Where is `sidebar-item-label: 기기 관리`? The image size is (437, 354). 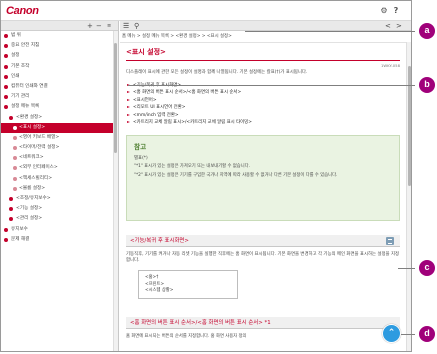 sidebar-item-label: 기기 관리 is located at coordinates (20, 97).